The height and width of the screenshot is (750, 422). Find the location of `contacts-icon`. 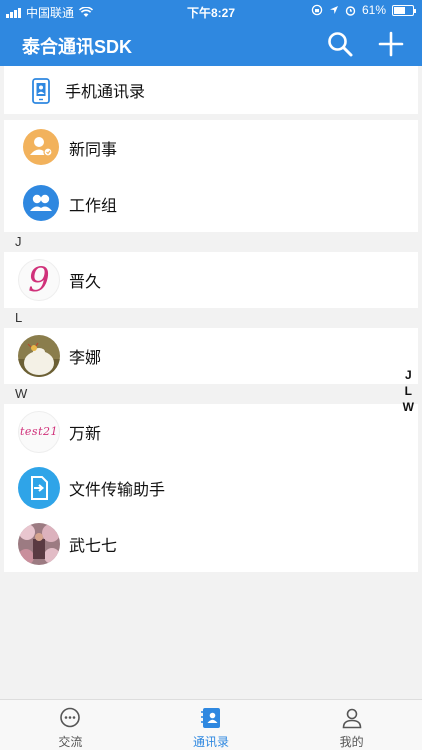

contacts-icon is located at coordinates (210, 718).